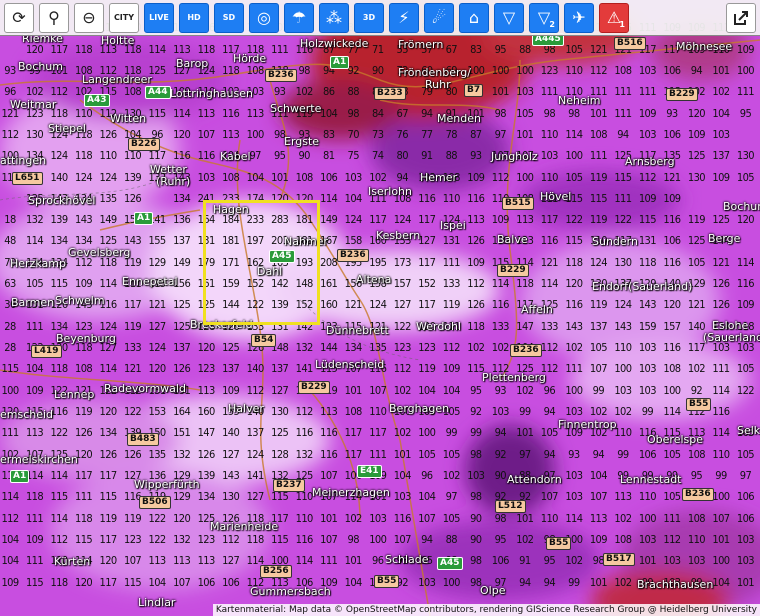  Describe the element at coordinates (299, 17) in the screenshot. I see `precip-button: ☂` at that location.